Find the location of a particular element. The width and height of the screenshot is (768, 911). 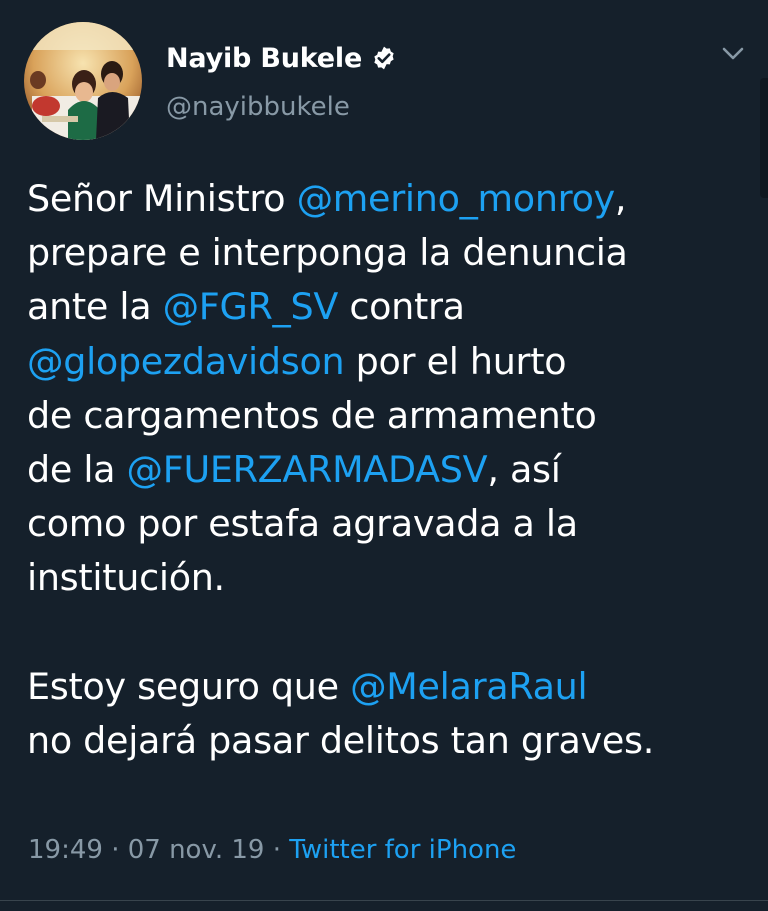

tweet-text-segment: Estoy seguro que is located at coordinates (189, 686).